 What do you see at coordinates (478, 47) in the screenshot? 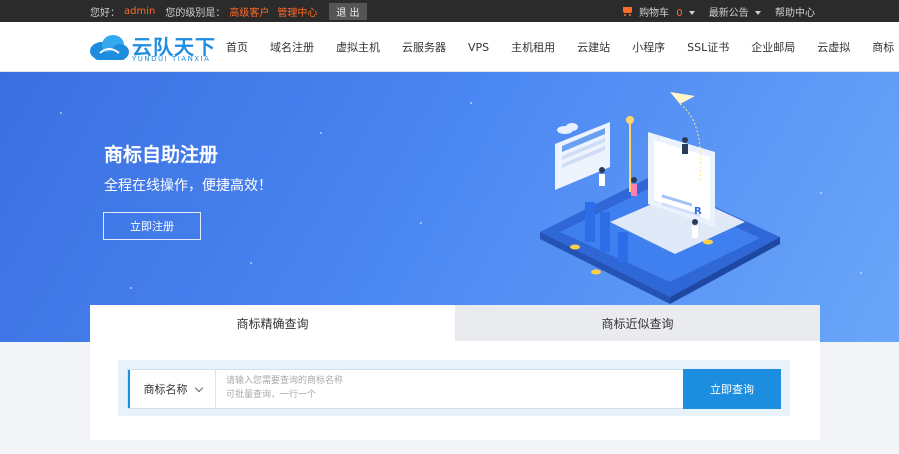
I see `nav-item-vps: VPS` at bounding box center [478, 47].